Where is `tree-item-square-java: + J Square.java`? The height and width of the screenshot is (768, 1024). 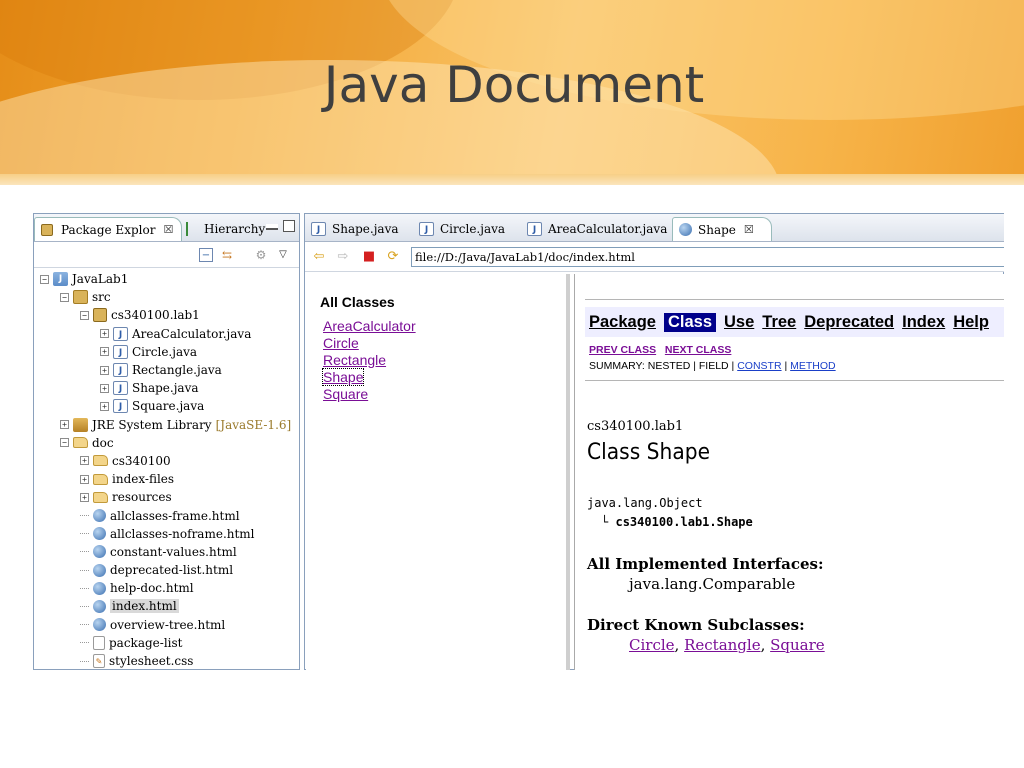
tree-item-square-java: + J Square.java is located at coordinates (166, 406).